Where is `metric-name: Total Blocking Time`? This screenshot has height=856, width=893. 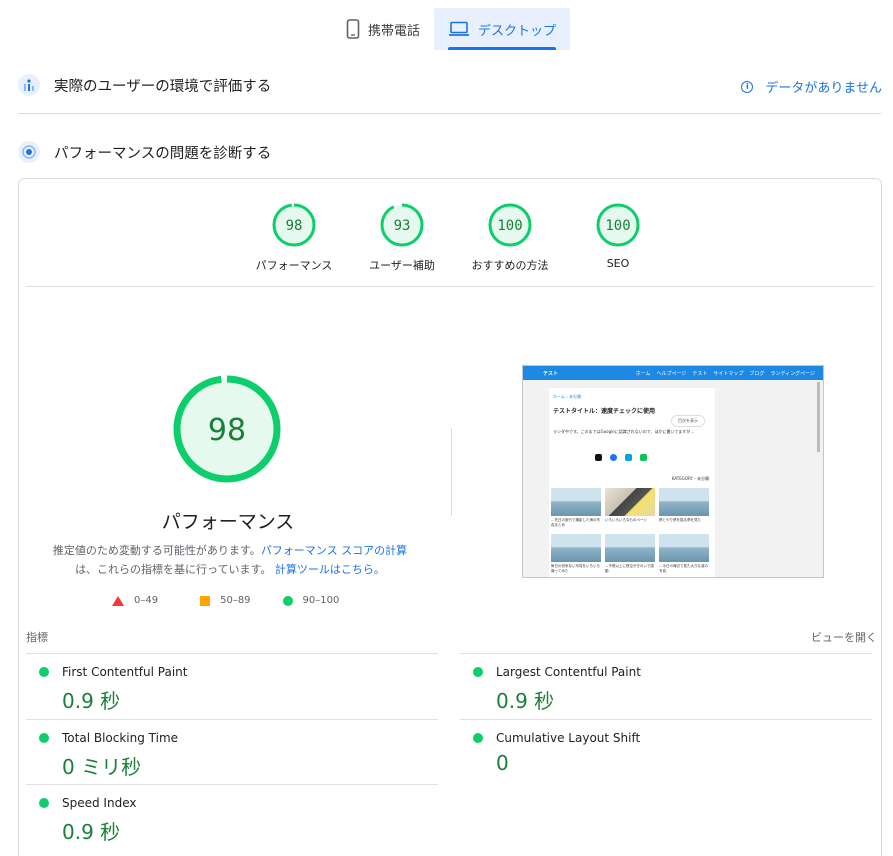
metric-name: Total Blocking Time is located at coordinates (120, 738).